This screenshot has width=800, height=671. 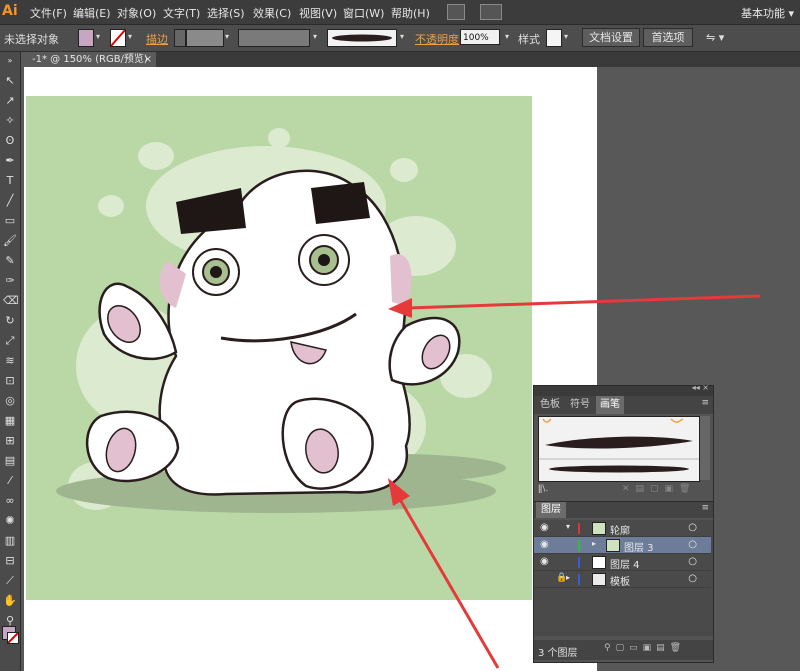 What do you see at coordinates (130, 37) in the screenshot?
I see `stroke-dropdown-icon: ▾` at bounding box center [130, 37].